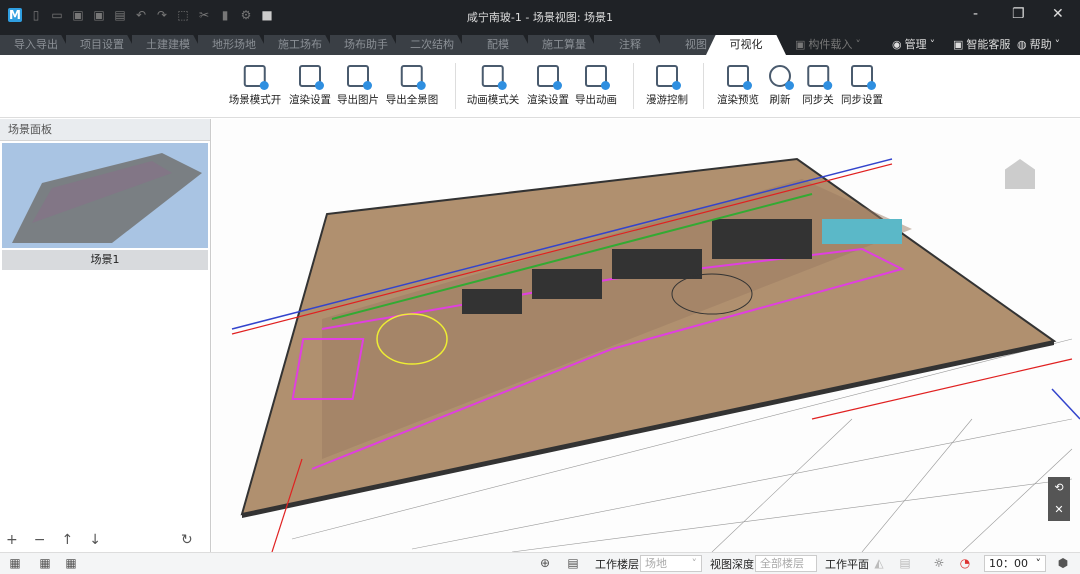 The image size is (1080, 574). I want to click on restore-button: ❐, so click(1018, 14).